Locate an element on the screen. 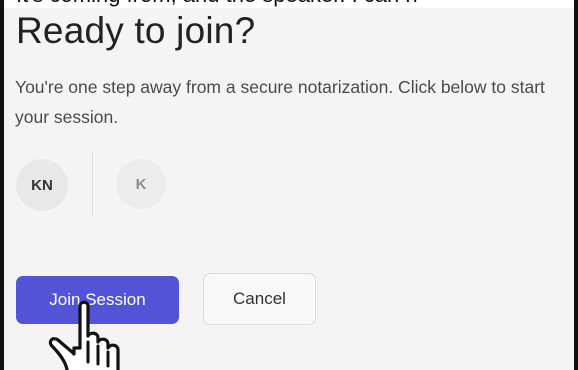  cancel-button: Cancel is located at coordinates (259, 299).